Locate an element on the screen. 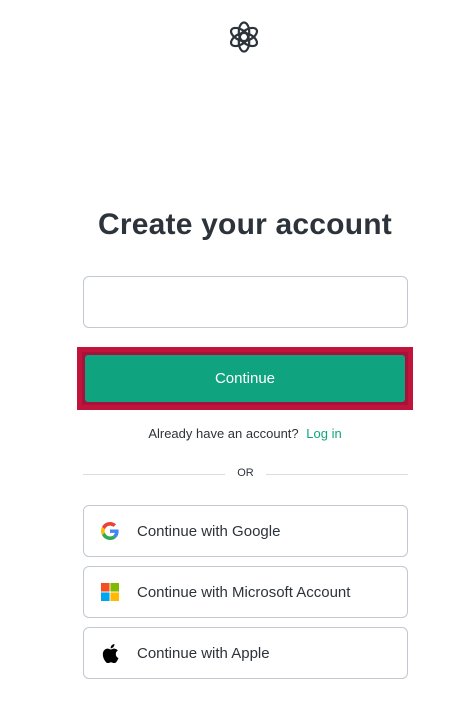 The width and height of the screenshot is (476, 719). continue-with-google-button: Continue with Google is located at coordinates (245, 531).